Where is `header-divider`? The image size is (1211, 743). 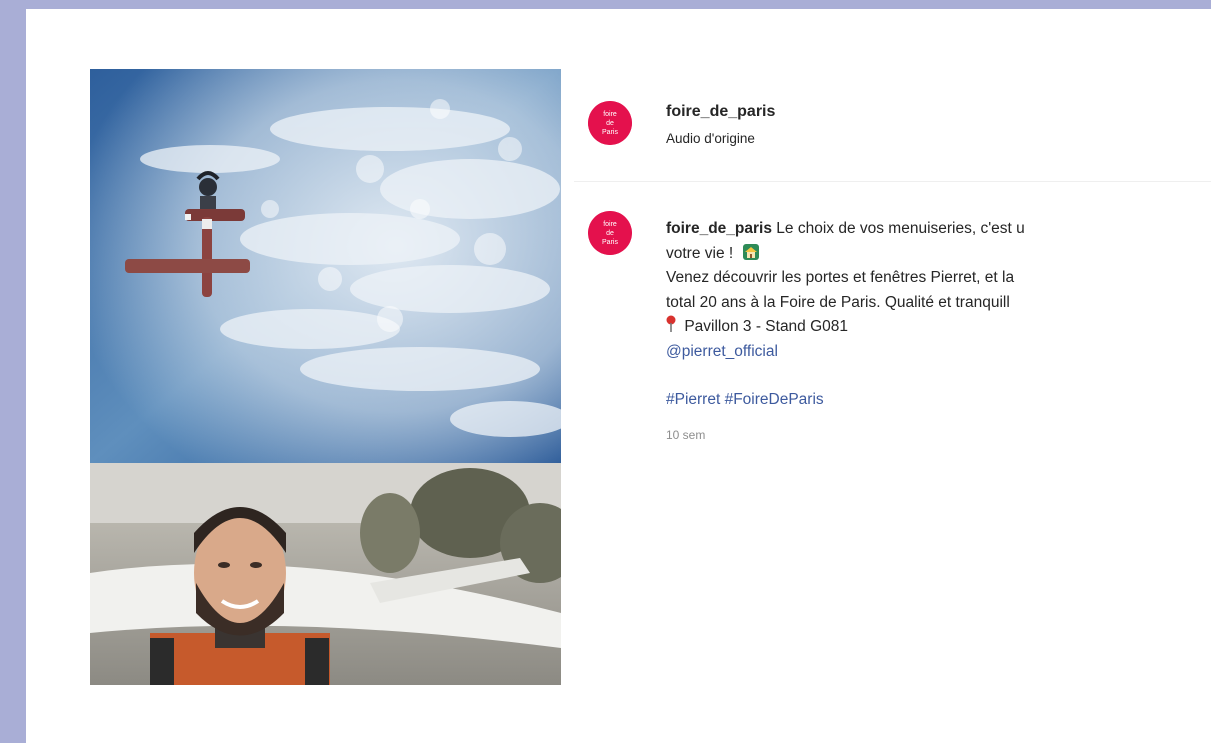 header-divider is located at coordinates (892, 181).